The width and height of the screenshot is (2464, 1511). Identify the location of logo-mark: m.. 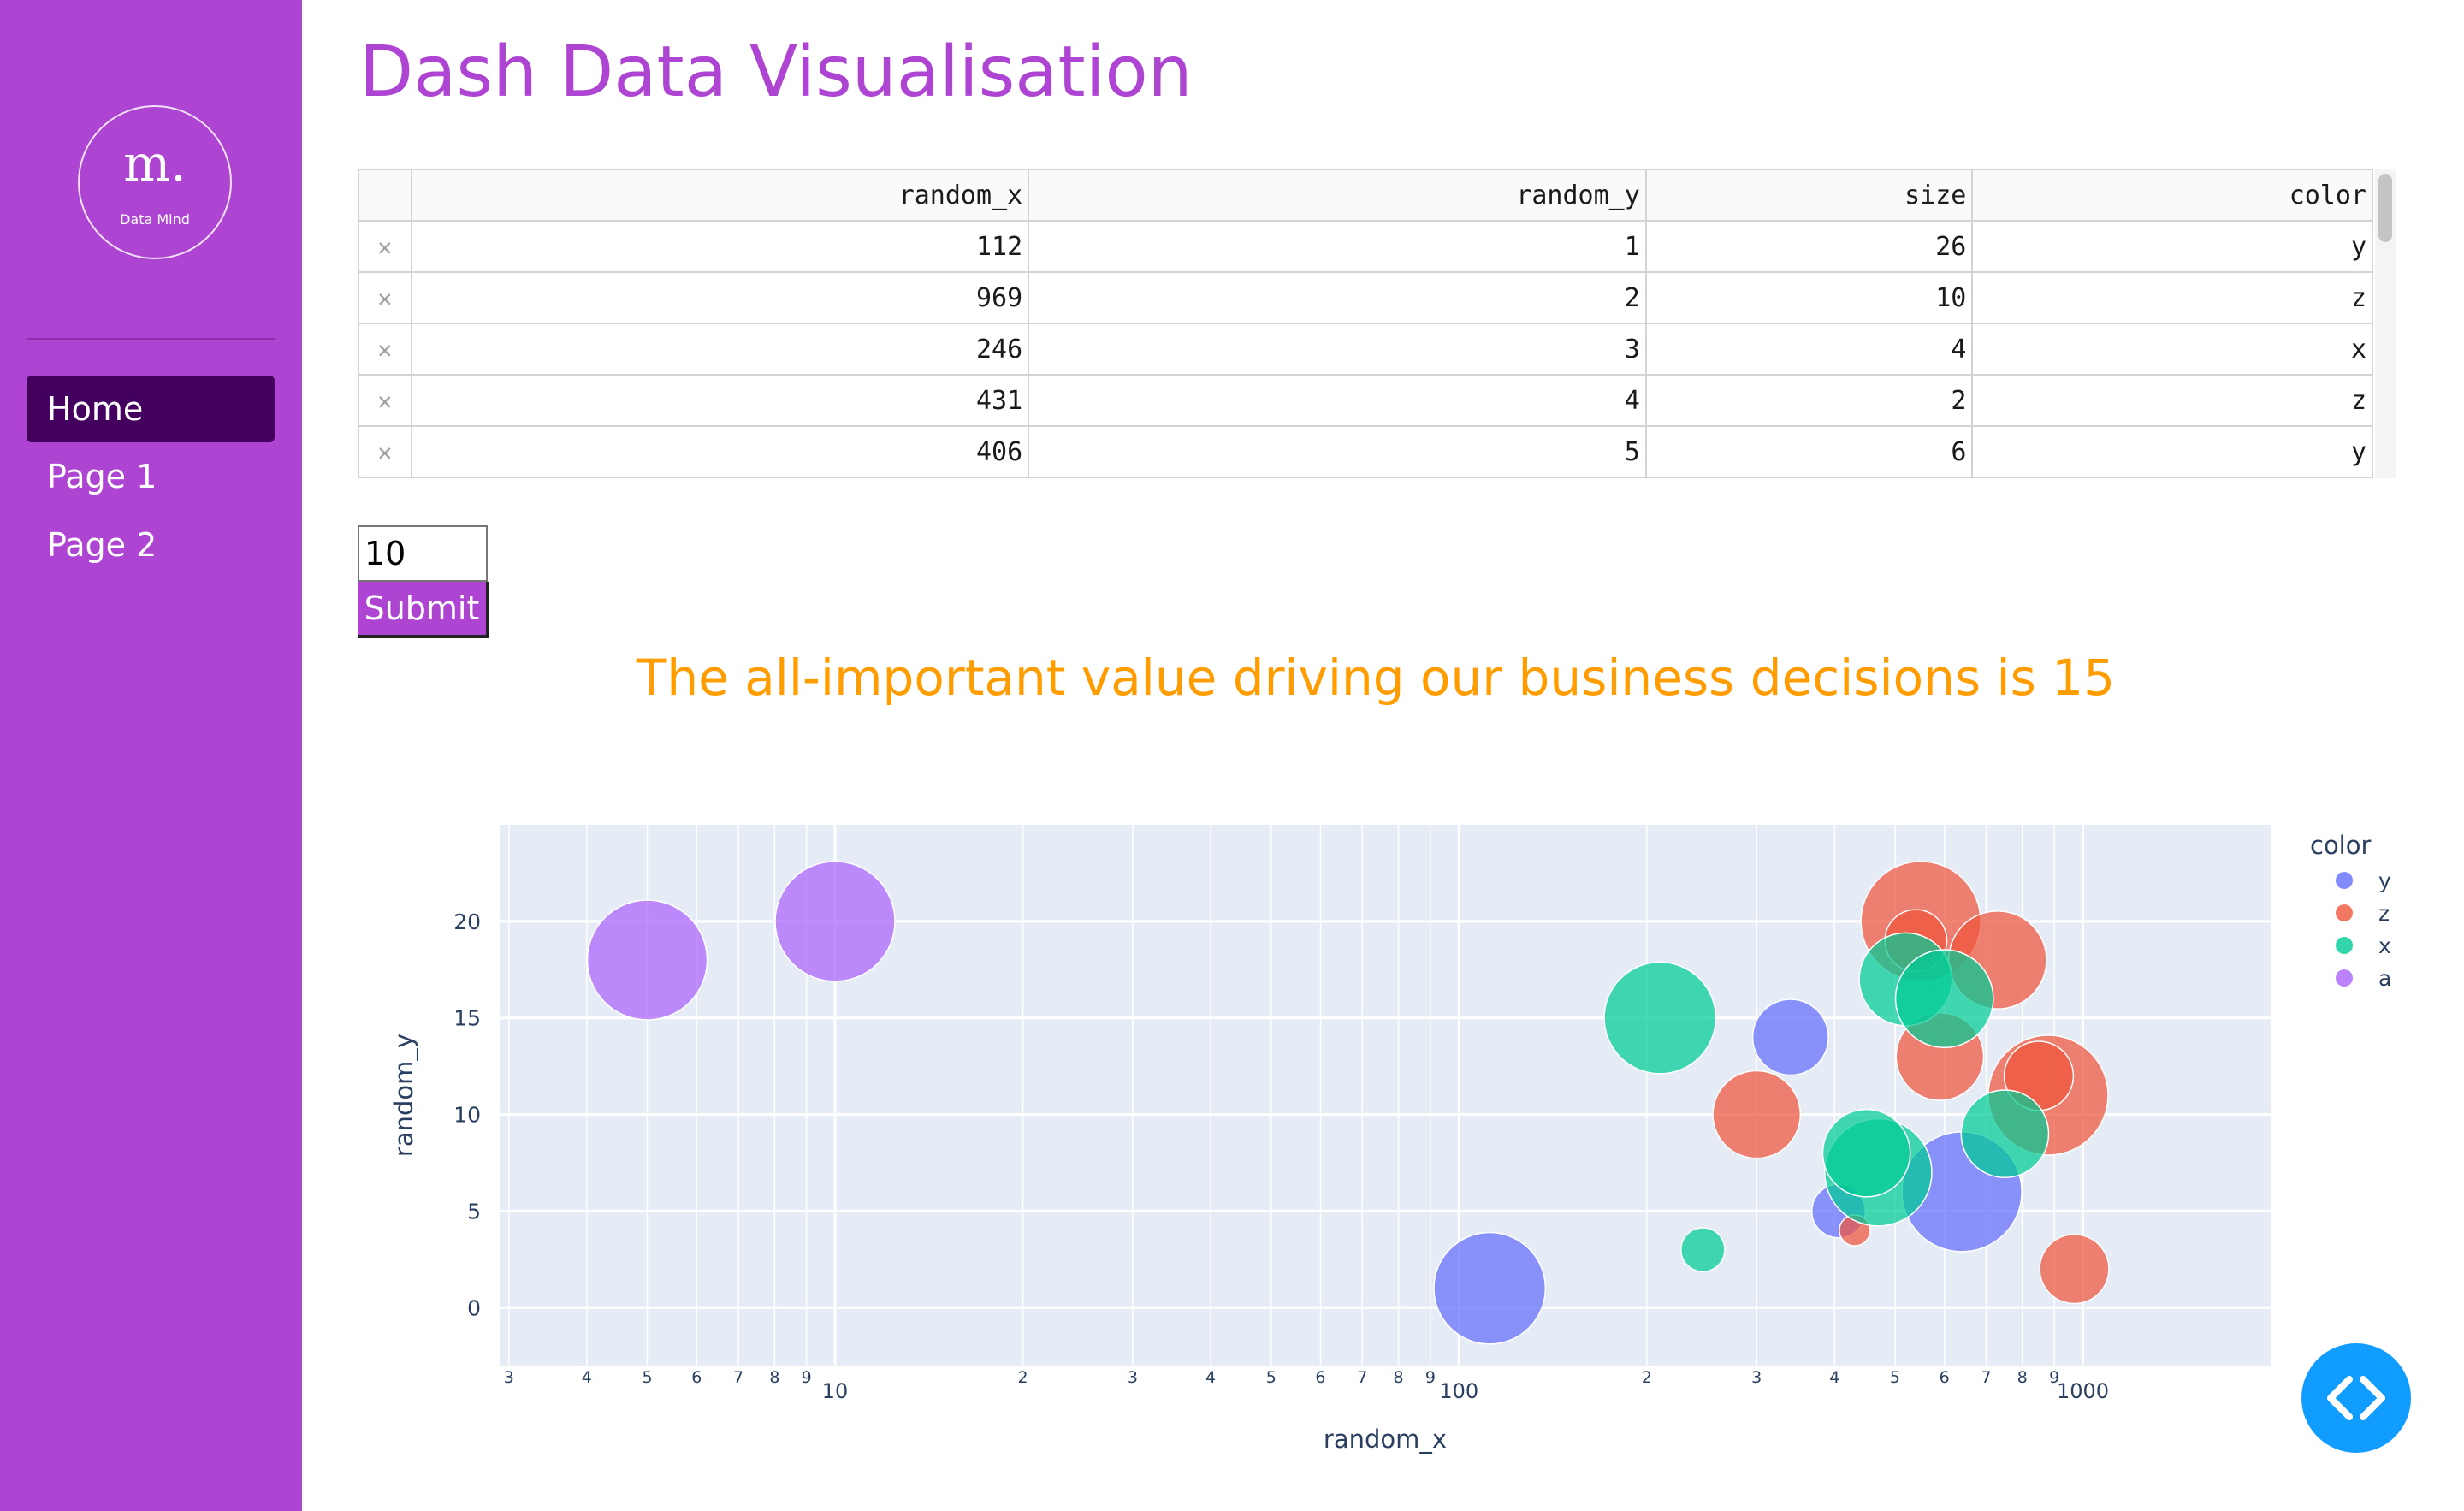
(155, 163).